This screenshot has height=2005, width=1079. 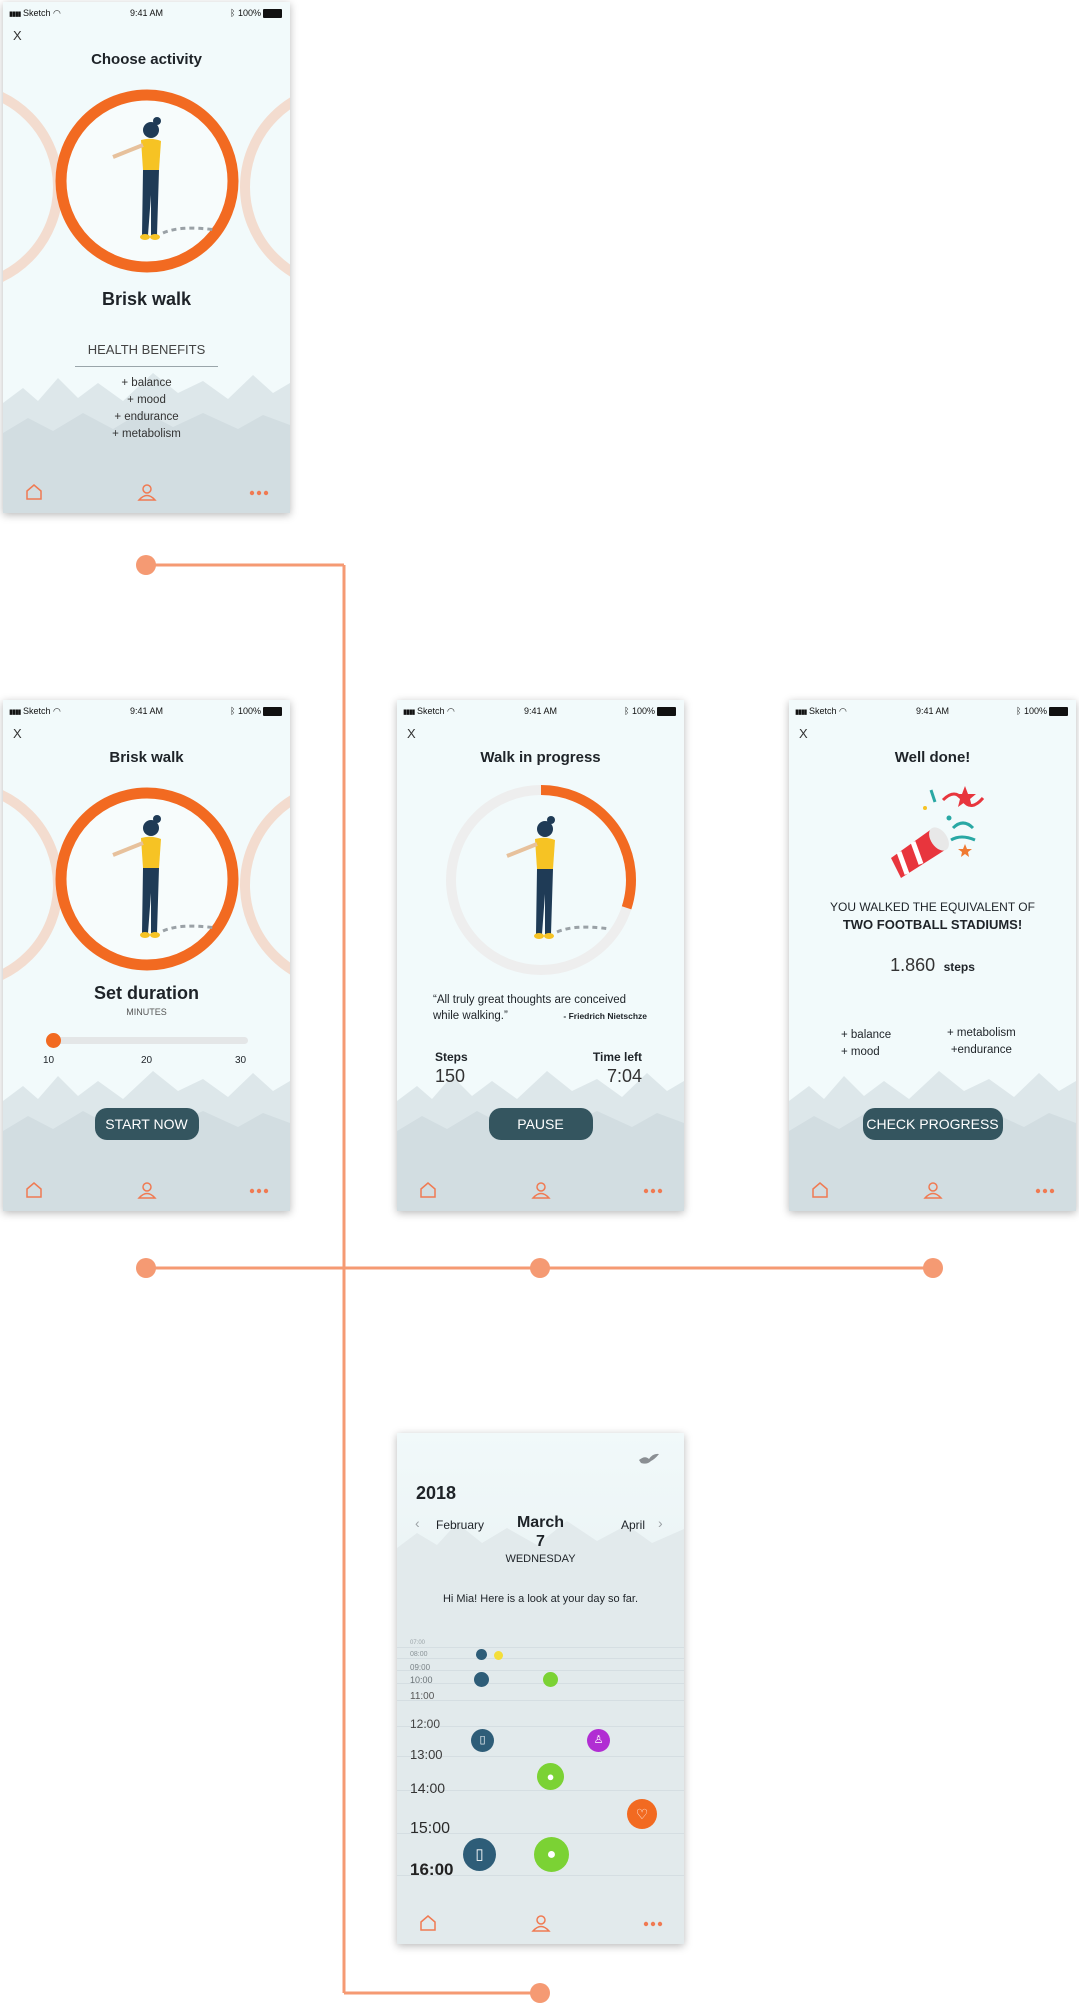 What do you see at coordinates (422, 1696) in the screenshot?
I see `time-label: 11:00` at bounding box center [422, 1696].